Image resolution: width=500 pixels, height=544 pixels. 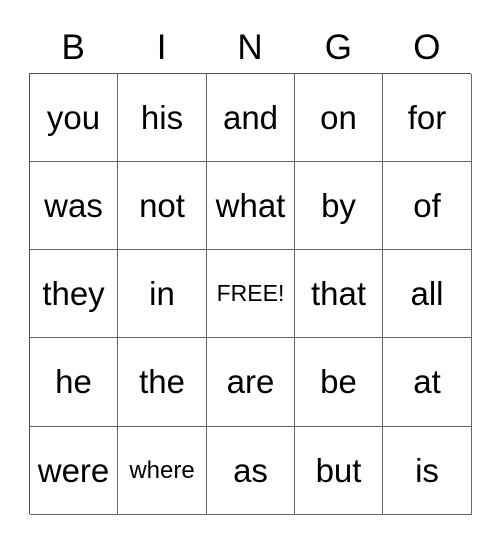 What do you see at coordinates (74, 382) in the screenshot?
I see `bingo-cell: he` at bounding box center [74, 382].